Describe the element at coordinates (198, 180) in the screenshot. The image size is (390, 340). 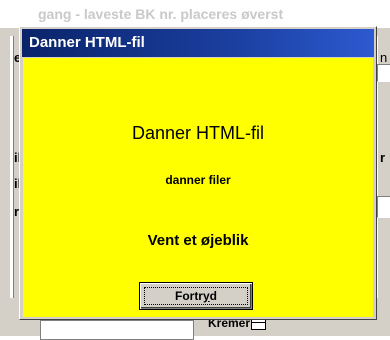
I see `dialog-status-text: danner filer` at that location.